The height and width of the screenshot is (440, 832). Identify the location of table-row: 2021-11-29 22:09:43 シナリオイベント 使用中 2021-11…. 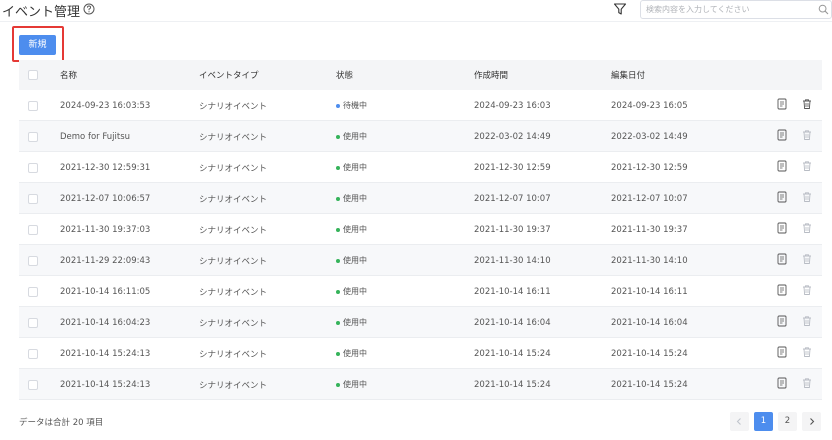
(420, 260).